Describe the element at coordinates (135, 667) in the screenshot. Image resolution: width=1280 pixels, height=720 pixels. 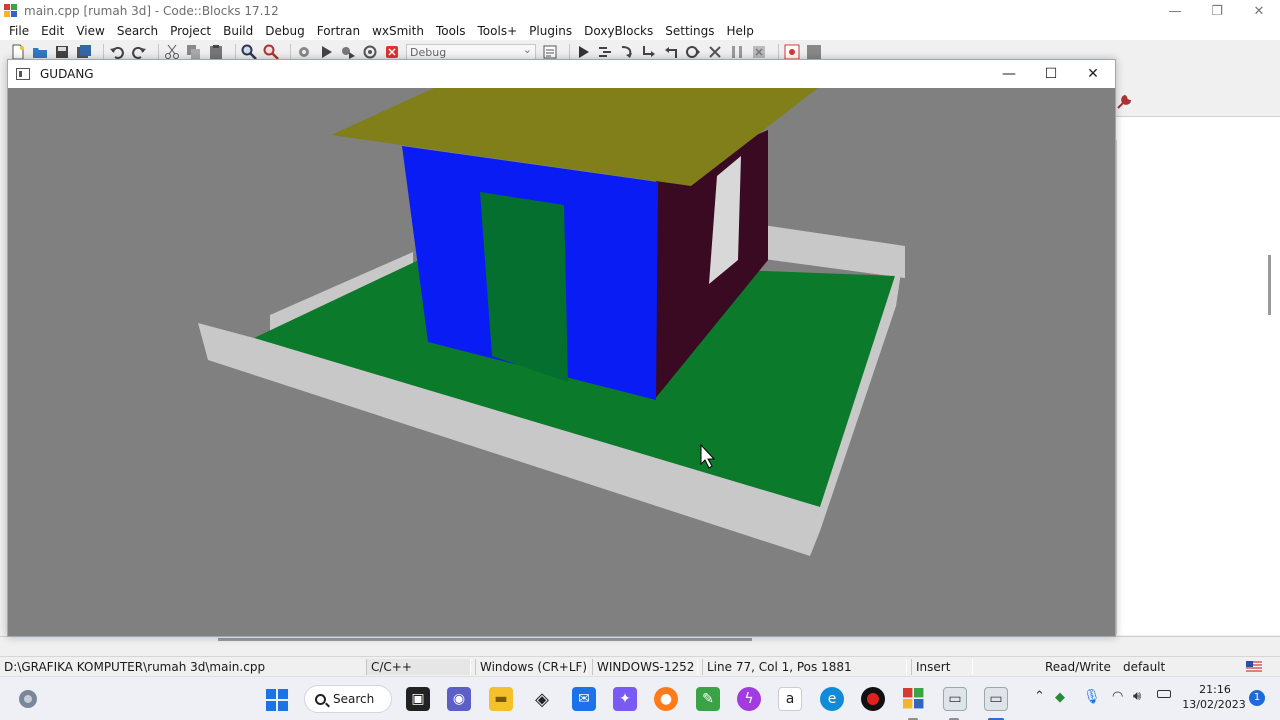
I see `status-file-path: D:\GRAFIKA KOMPUTER\rumah 3d\main.cpp` at that location.